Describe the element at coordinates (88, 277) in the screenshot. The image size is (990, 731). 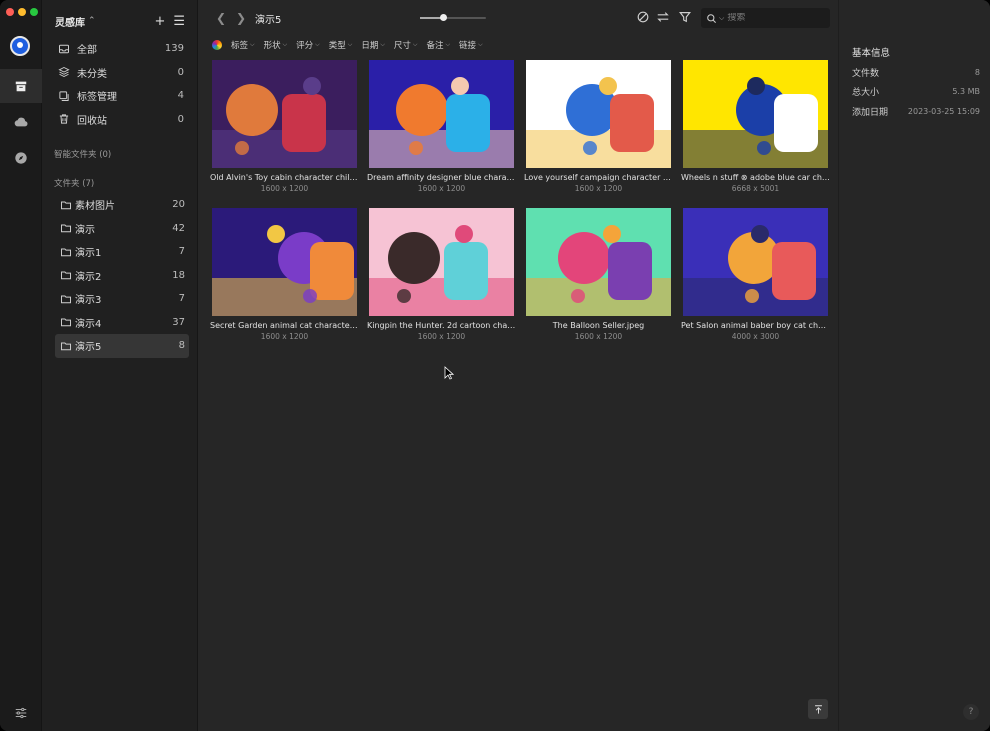
I see `folder-label: 演示2` at that location.